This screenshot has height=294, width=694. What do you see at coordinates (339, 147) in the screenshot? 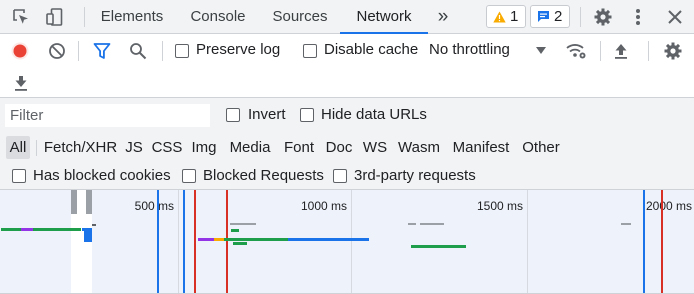
I see `type-filter-doc: Doc` at bounding box center [339, 147].